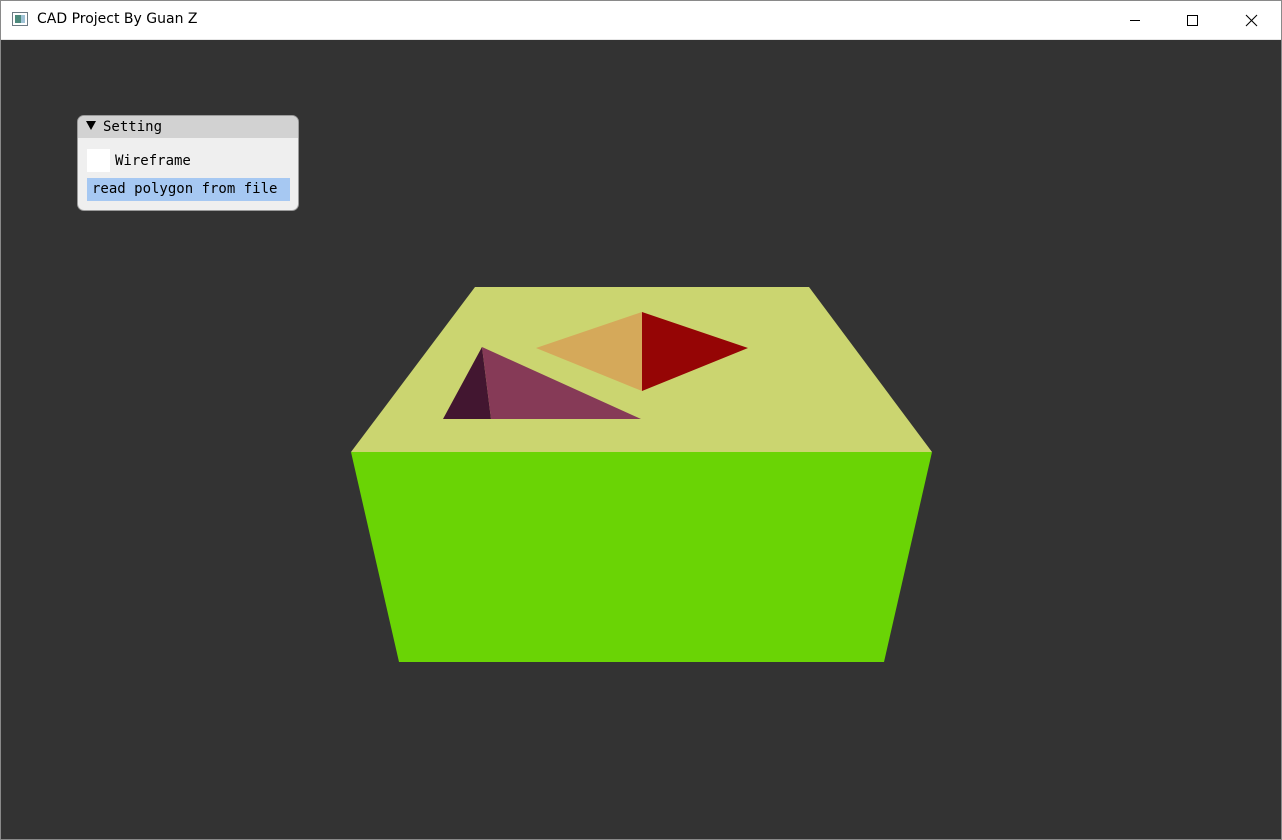 The height and width of the screenshot is (840, 1282). I want to click on minimize-button, so click(1134, 20).